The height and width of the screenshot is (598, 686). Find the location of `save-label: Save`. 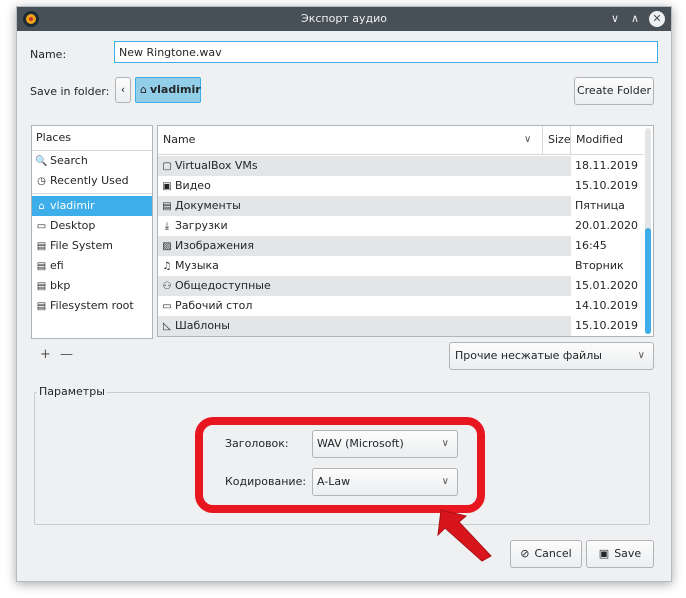

save-label: Save is located at coordinates (628, 553).